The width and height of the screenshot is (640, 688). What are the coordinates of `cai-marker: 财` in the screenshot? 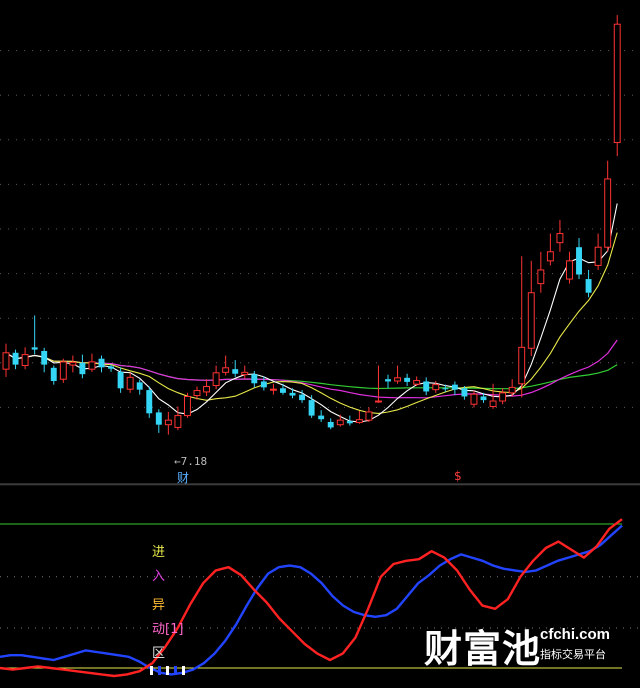 It's located at (183, 478).